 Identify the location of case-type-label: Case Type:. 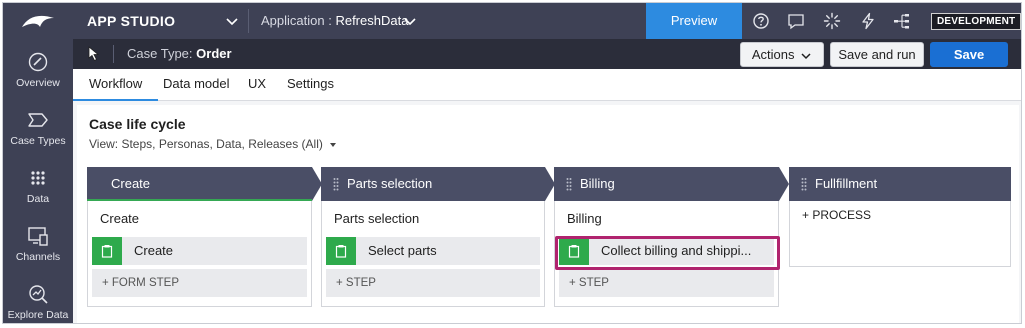
(160, 53).